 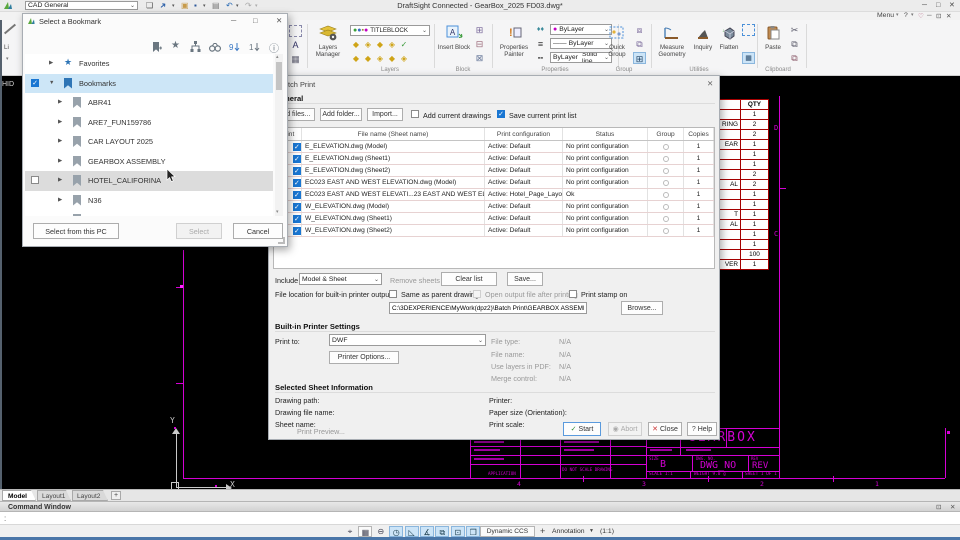 What do you see at coordinates (340, 279) in the screenshot?
I see `include-combo: Model & Sheet ⌄` at bounding box center [340, 279].